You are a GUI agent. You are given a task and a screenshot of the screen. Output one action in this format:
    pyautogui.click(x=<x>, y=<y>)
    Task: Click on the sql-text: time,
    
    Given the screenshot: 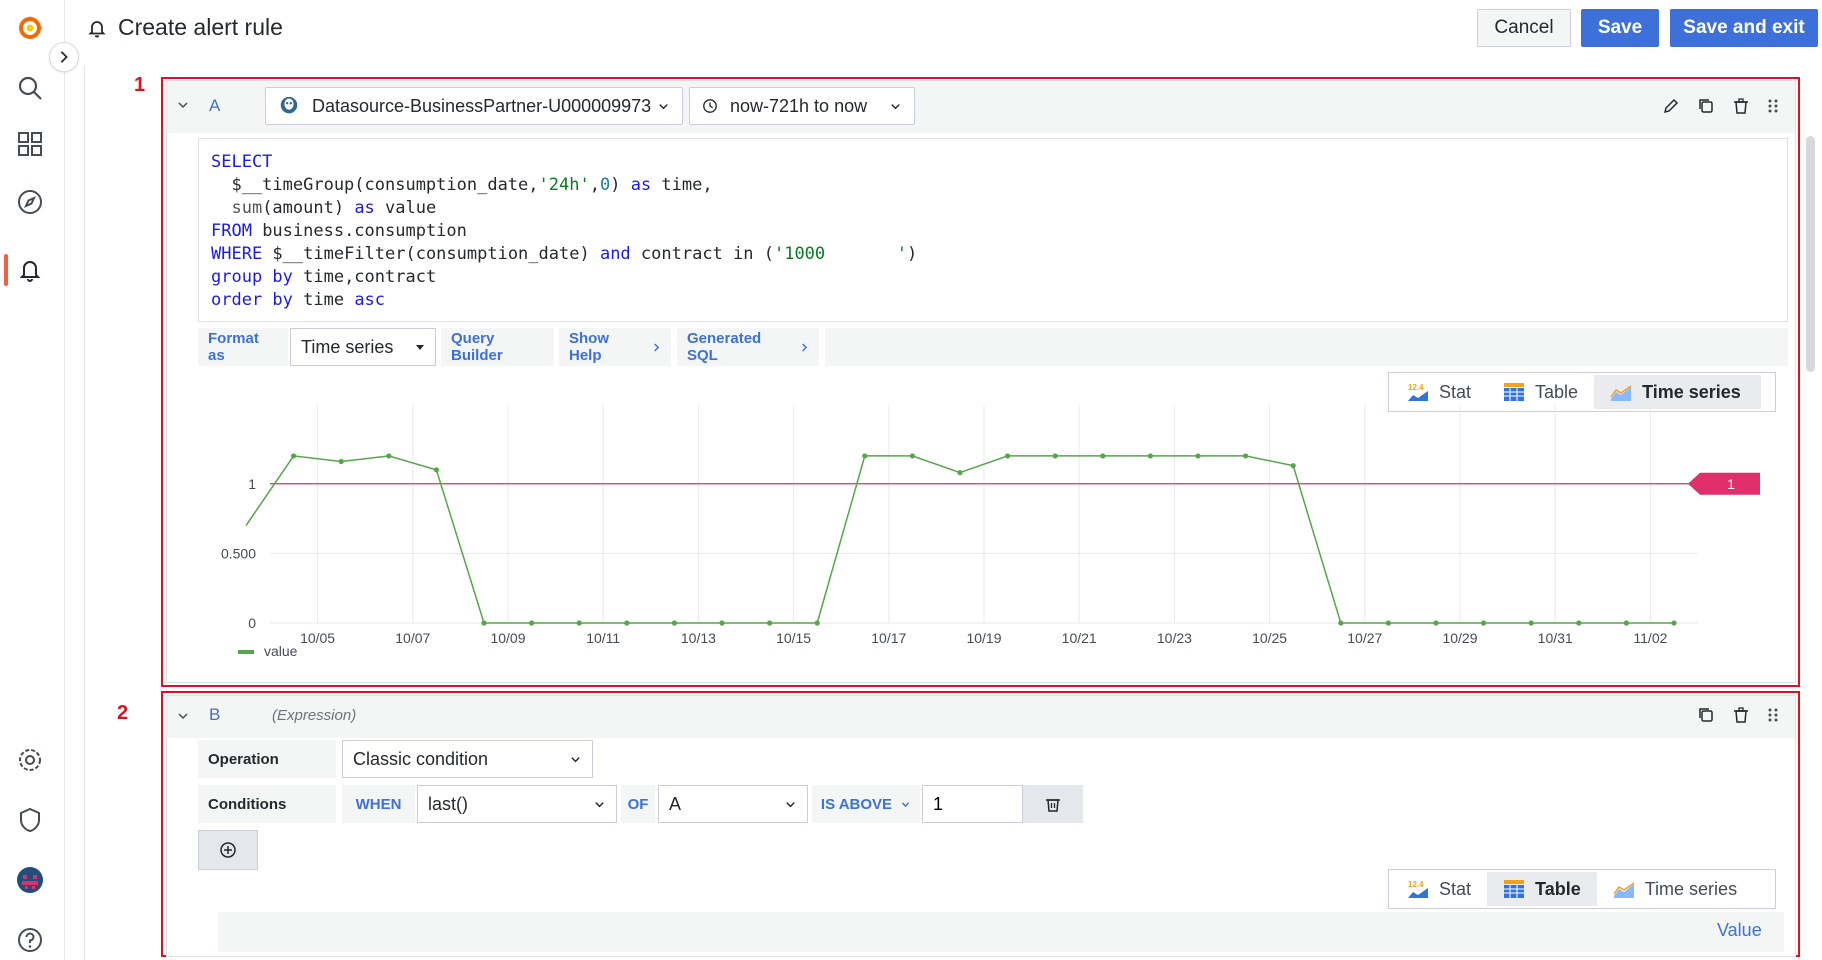 What is the action you would take?
    pyautogui.click(x=682, y=185)
    